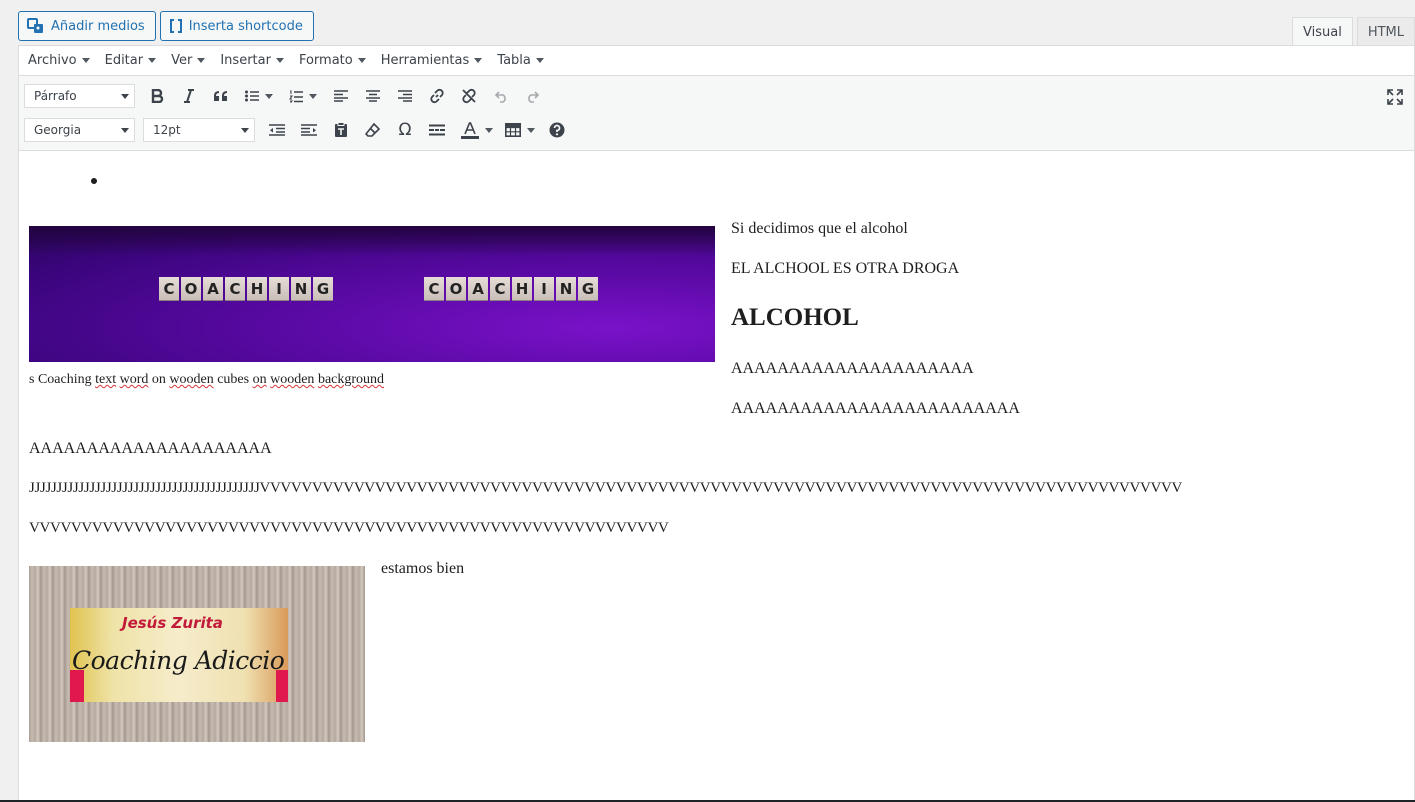 The image size is (1415, 802). I want to click on jesus-zurita-image: Jesús Zurita Coaching Adiccio, so click(197, 654).